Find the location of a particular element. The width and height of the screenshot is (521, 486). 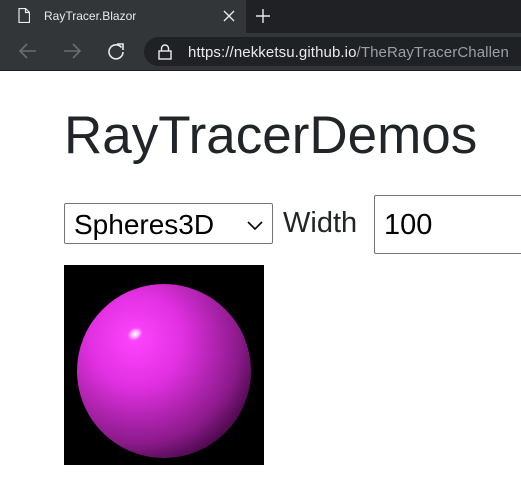

sphere-render is located at coordinates (164, 371).